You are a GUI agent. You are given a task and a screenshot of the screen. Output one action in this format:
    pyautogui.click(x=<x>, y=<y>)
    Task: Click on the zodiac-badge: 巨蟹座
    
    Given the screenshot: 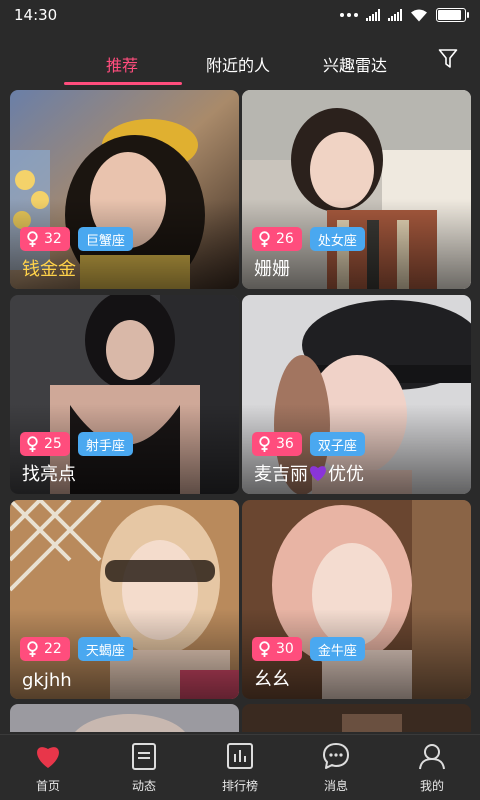 What is the action you would take?
    pyautogui.click(x=105, y=239)
    